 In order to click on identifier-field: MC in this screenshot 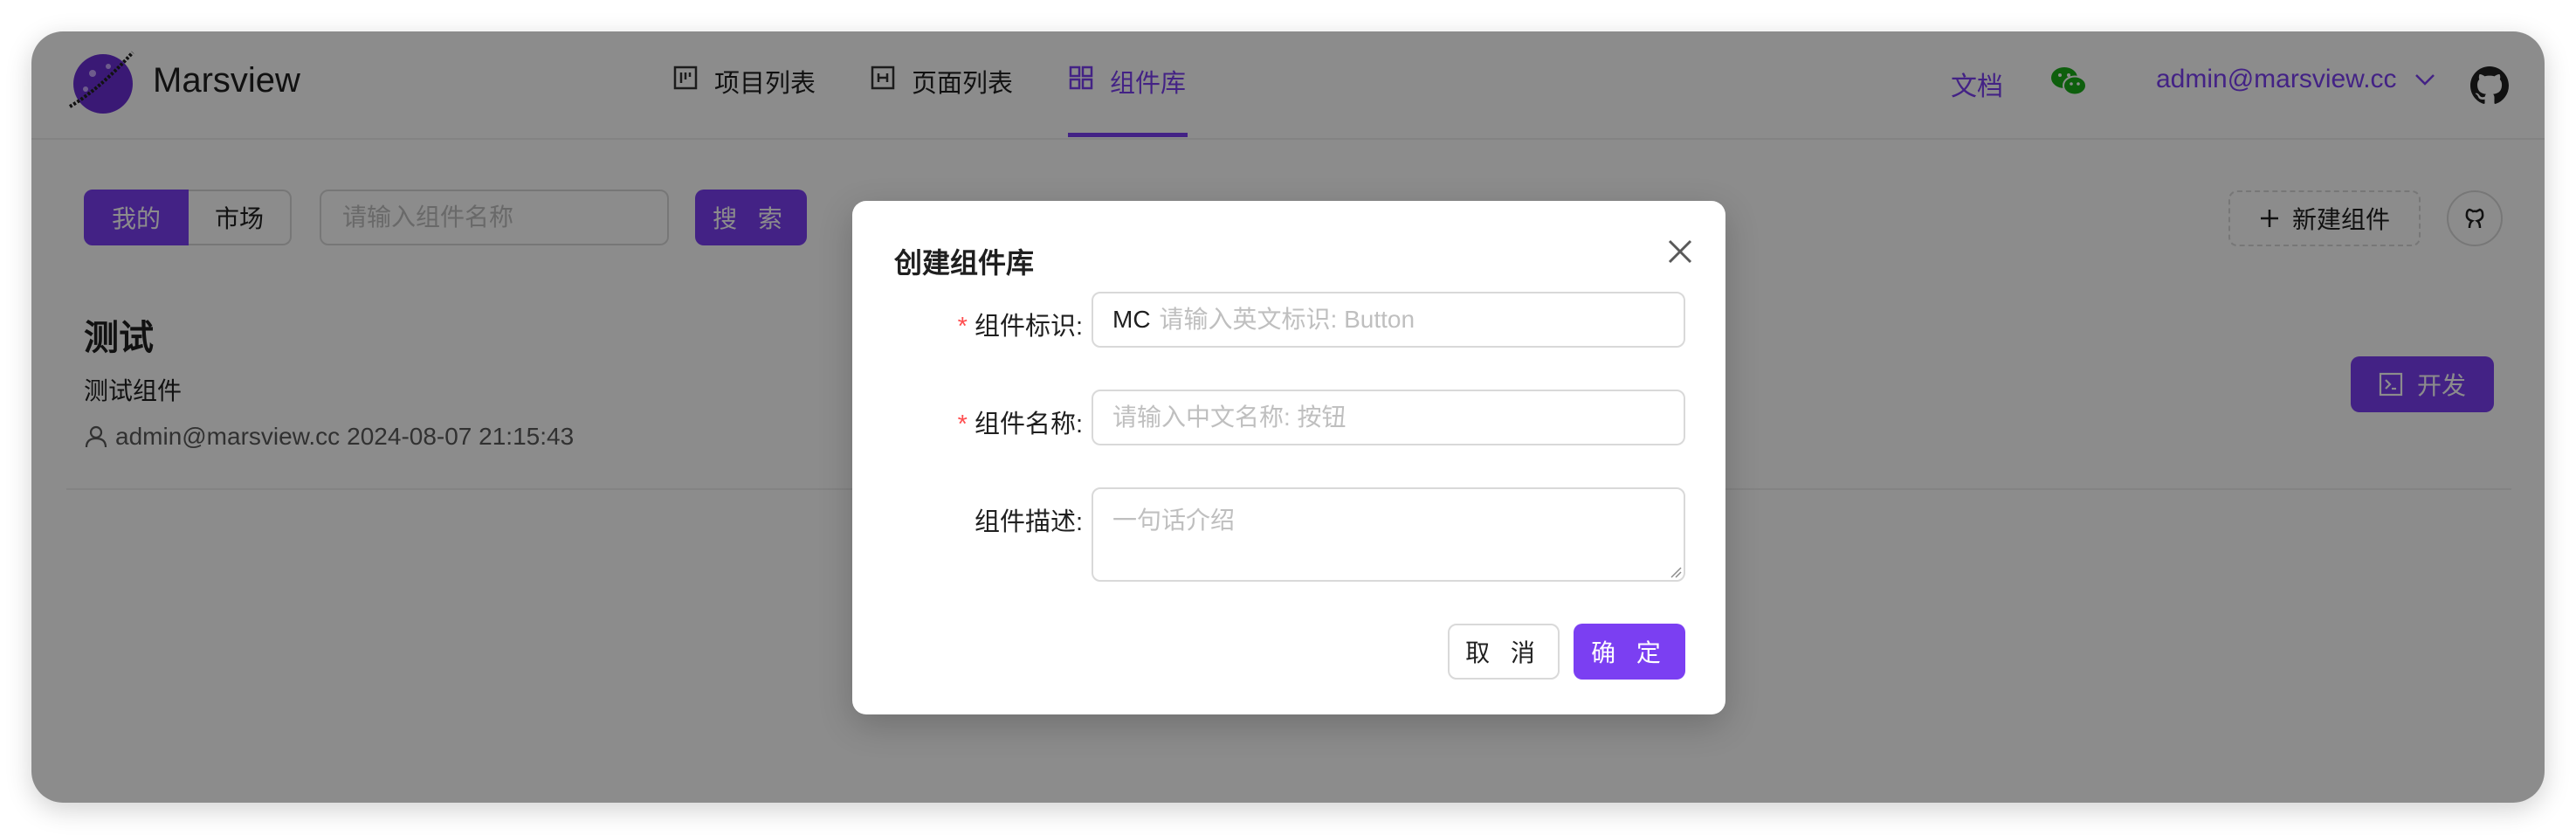, I will do `click(1388, 320)`.